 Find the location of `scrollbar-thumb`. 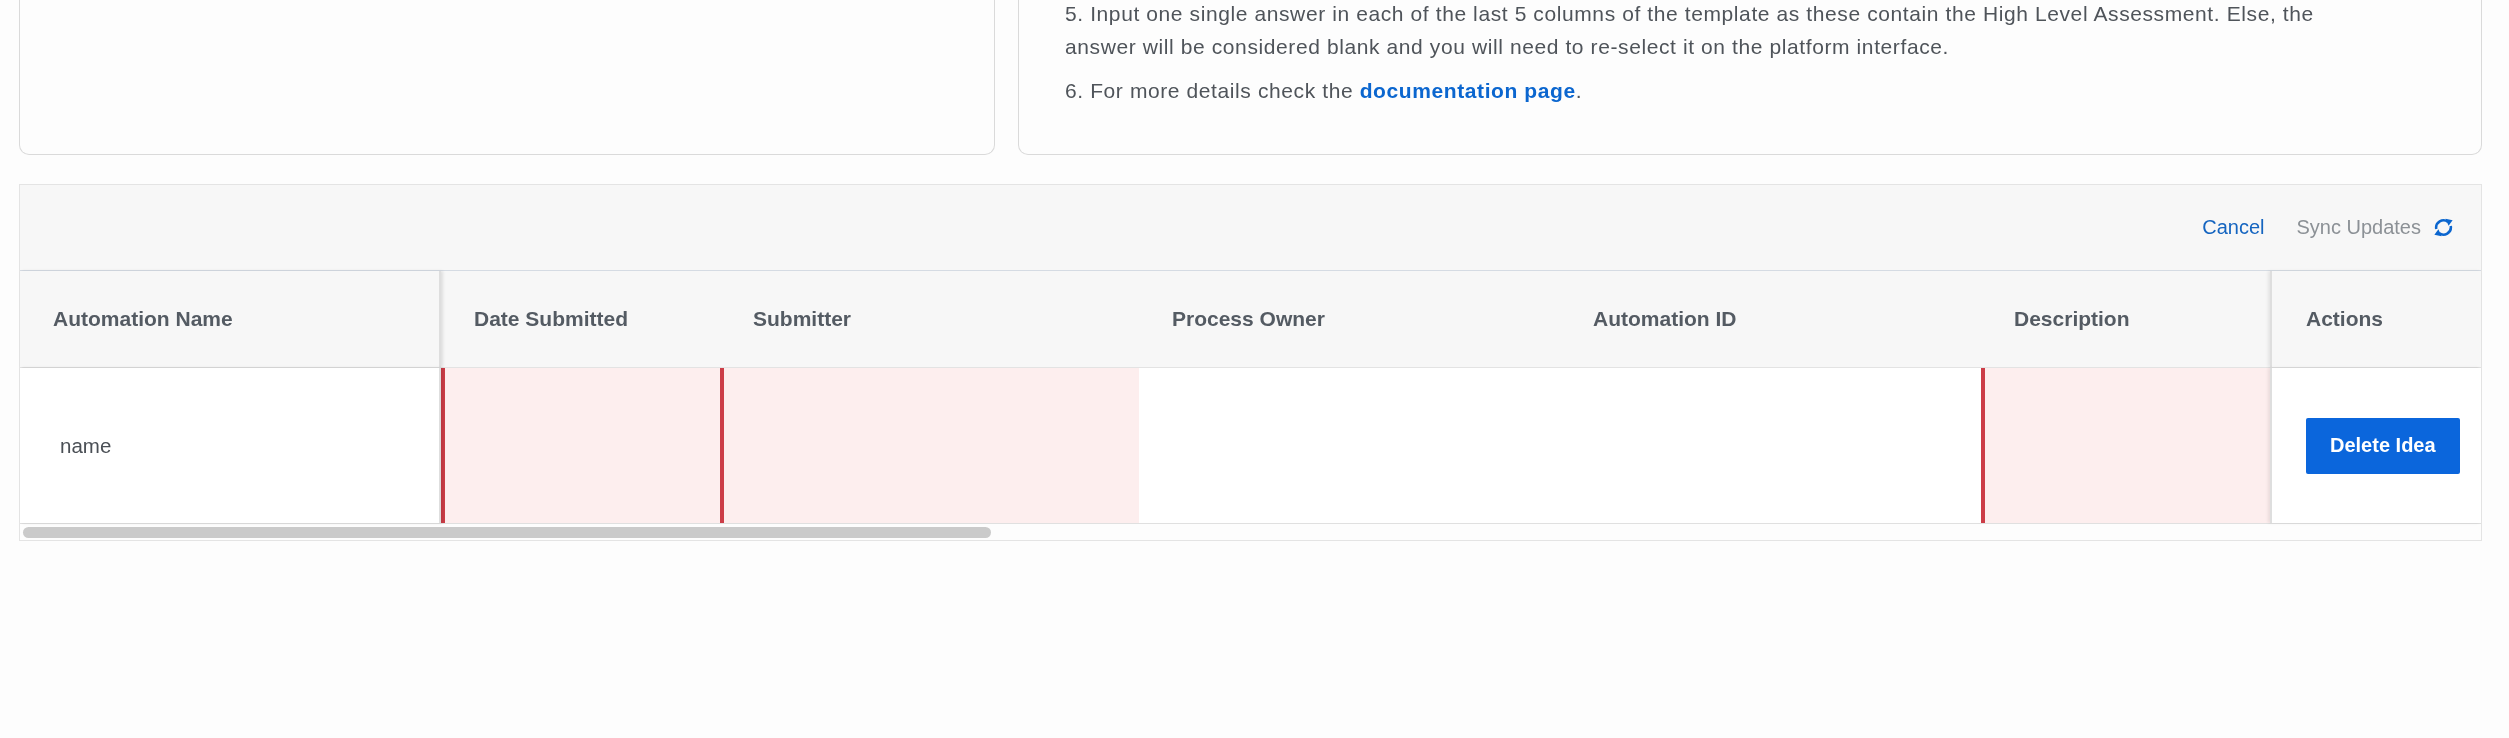

scrollbar-thumb is located at coordinates (507, 532).